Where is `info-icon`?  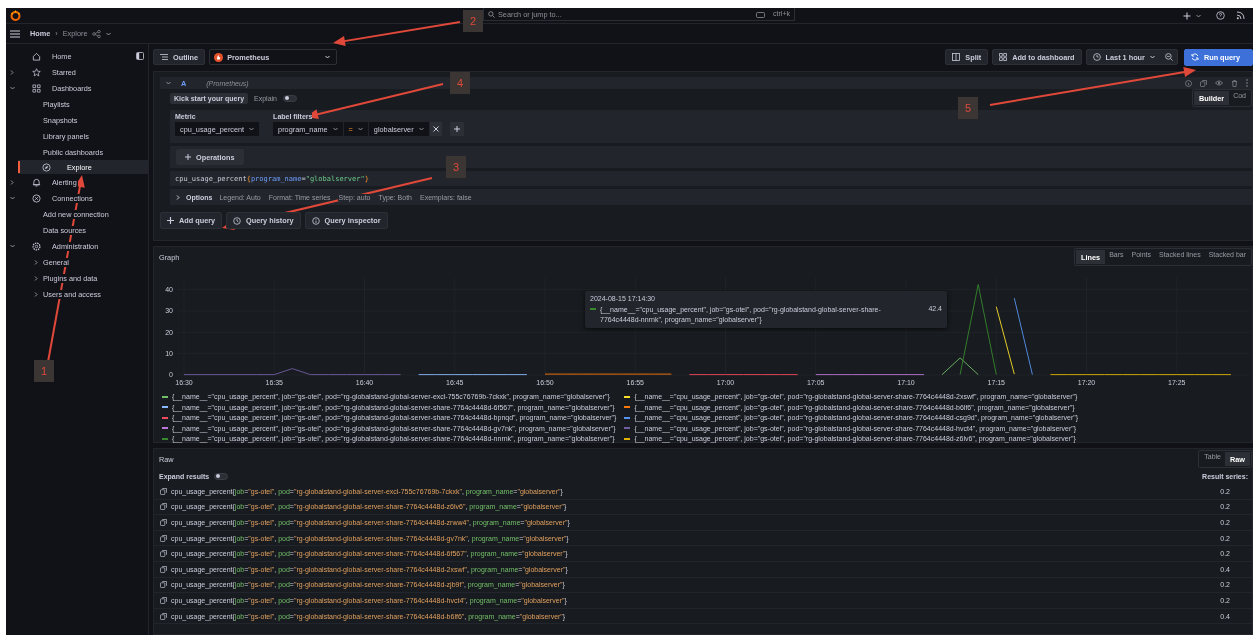 info-icon is located at coordinates (315, 220).